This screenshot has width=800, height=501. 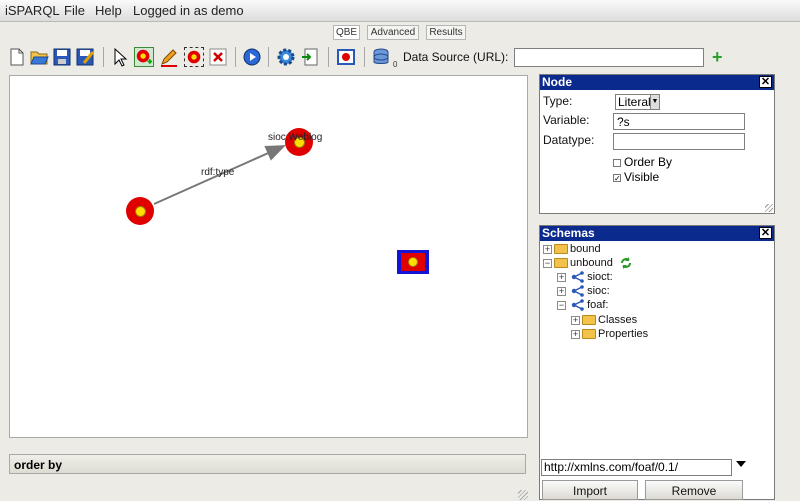 I want to click on tree-item-label: Properties, so click(x=623, y=334).